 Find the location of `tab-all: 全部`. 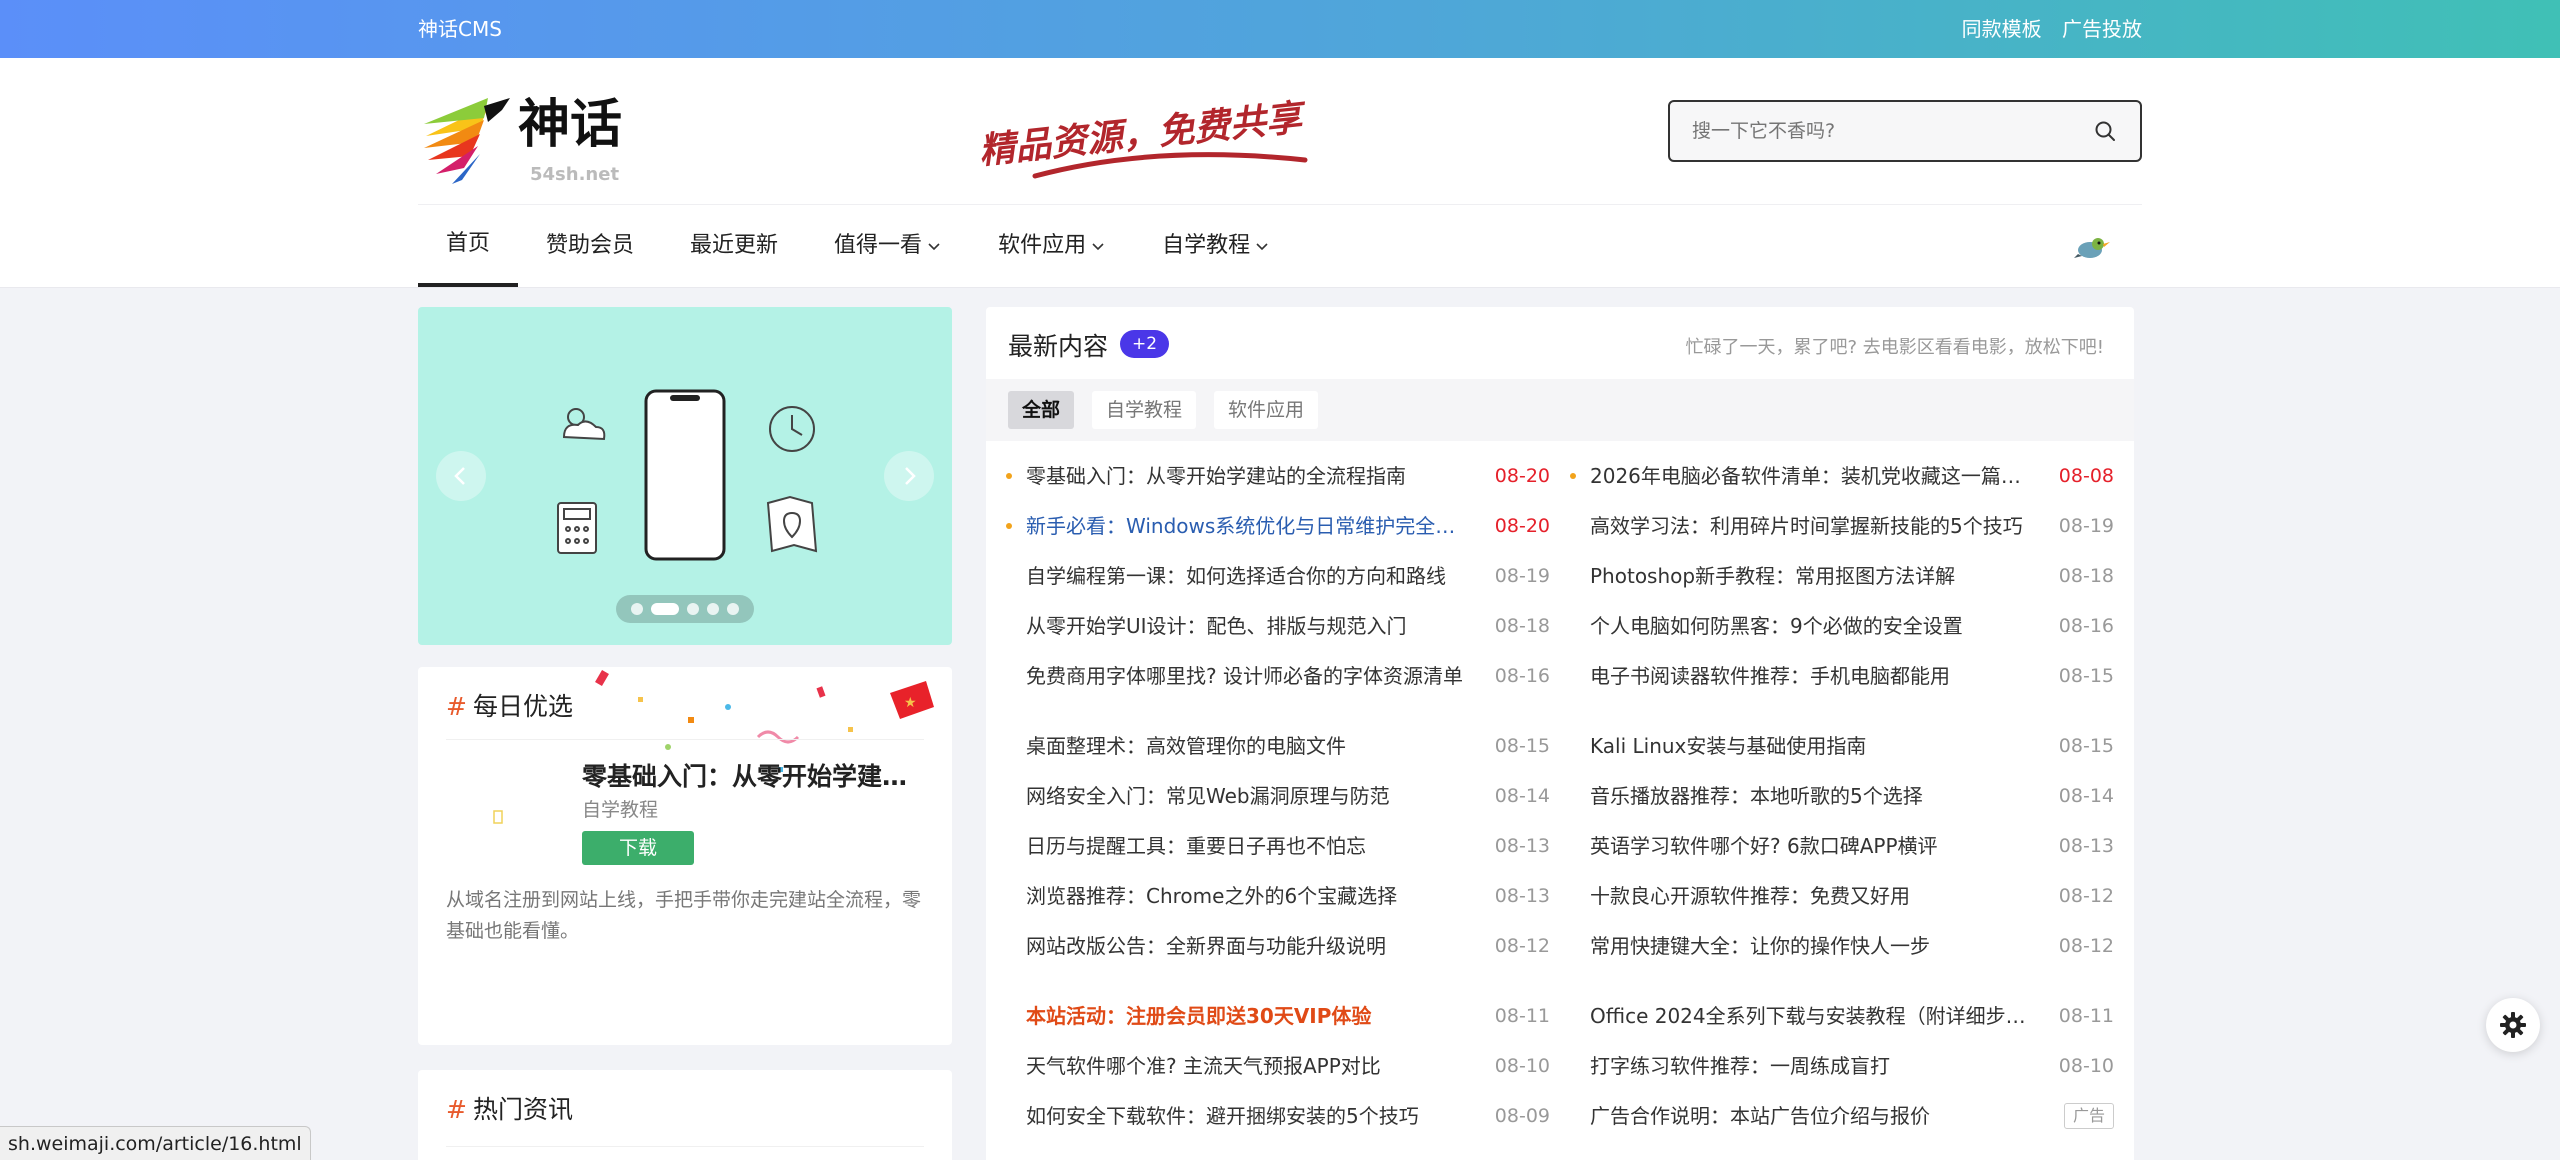

tab-all: 全部 is located at coordinates (1041, 410).